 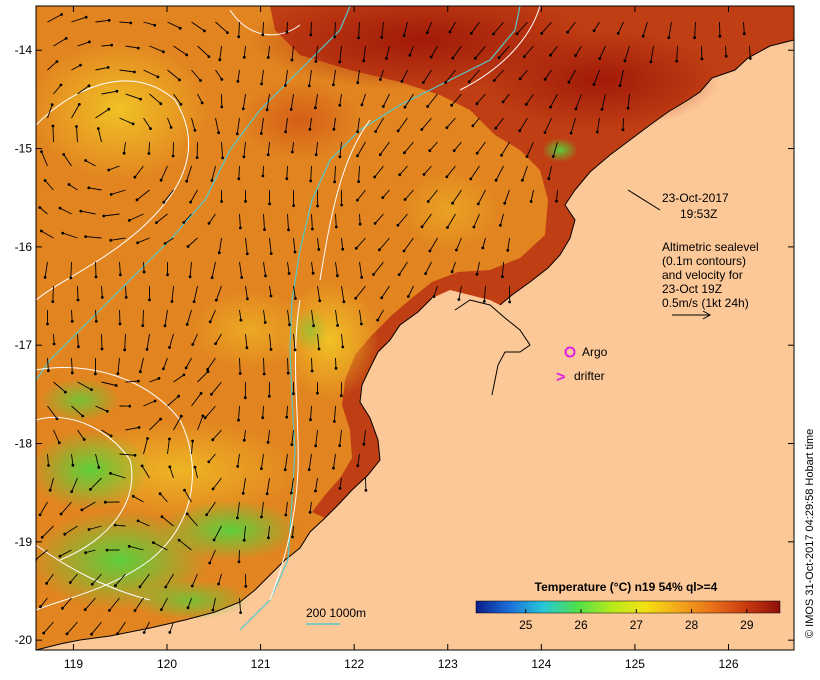 I want to click on sealevel-line-3: and velocity for, so click(x=702, y=275).